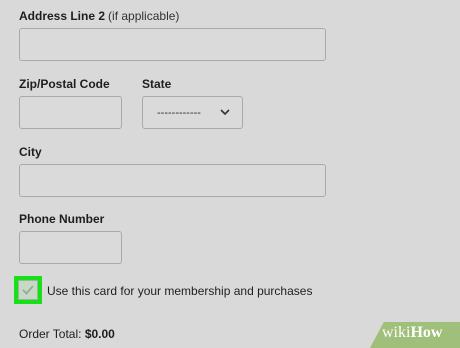 Image resolution: width=460 pixels, height=348 pixels. I want to click on membership-checkbox, so click(28, 290).